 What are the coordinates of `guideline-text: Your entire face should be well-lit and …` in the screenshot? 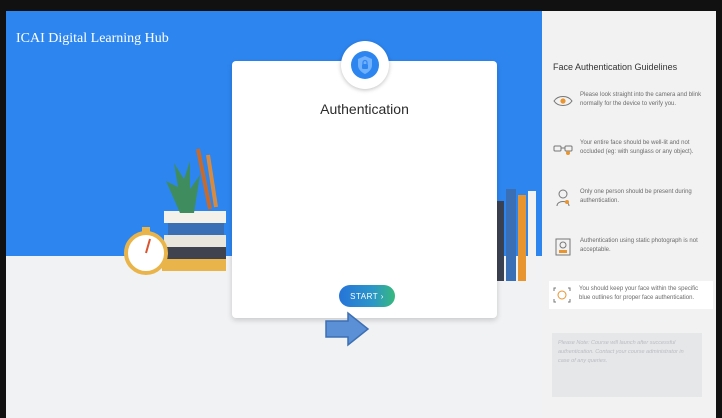 It's located at (637, 147).